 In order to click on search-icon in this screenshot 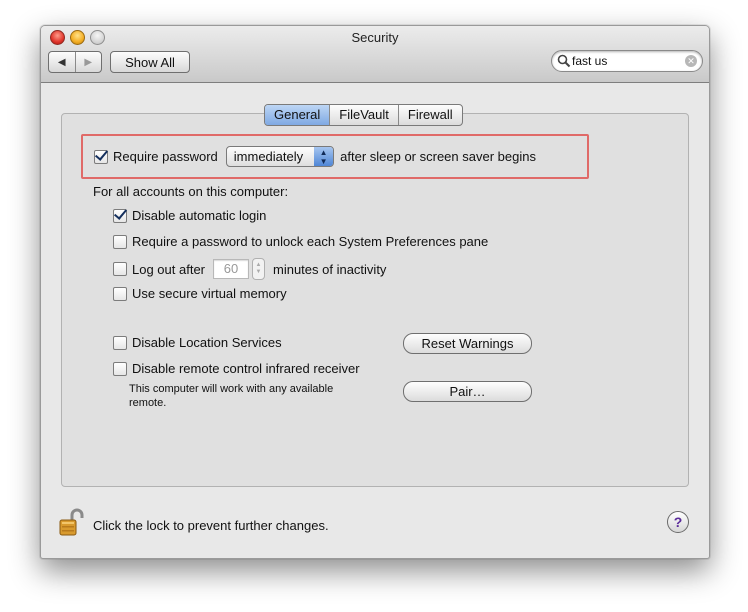, I will do `click(564, 61)`.